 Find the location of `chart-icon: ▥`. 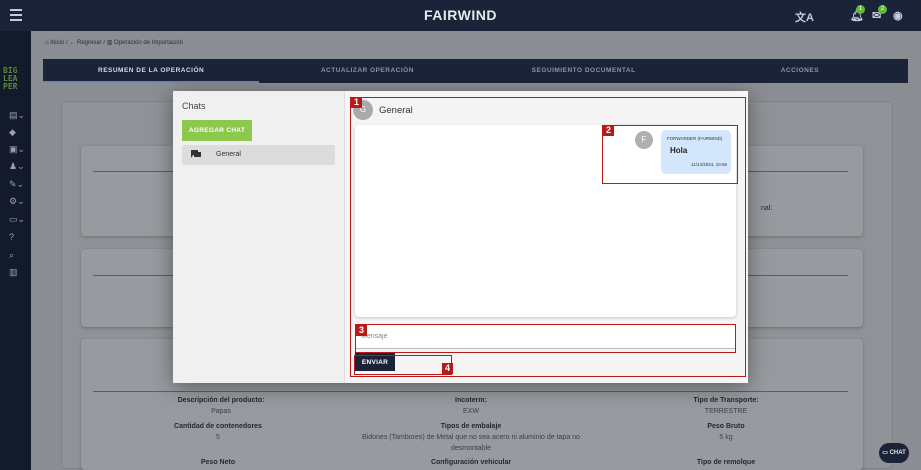

chart-icon: ▥ is located at coordinates (109, 43).